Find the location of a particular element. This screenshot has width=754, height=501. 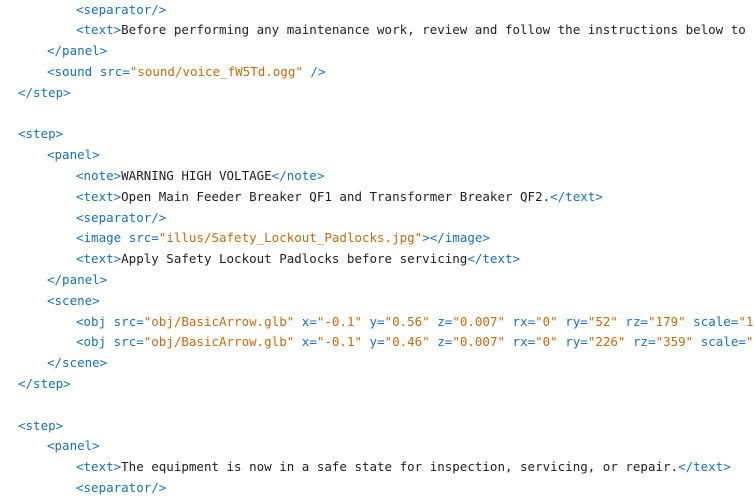

xml-attribute-value: "226" is located at coordinates (606, 342).